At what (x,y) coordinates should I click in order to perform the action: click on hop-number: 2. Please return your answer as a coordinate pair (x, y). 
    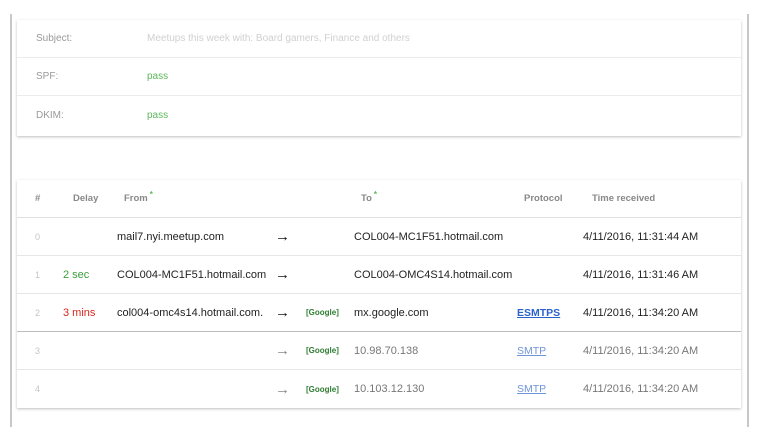
    Looking at the image, I should click on (38, 312).